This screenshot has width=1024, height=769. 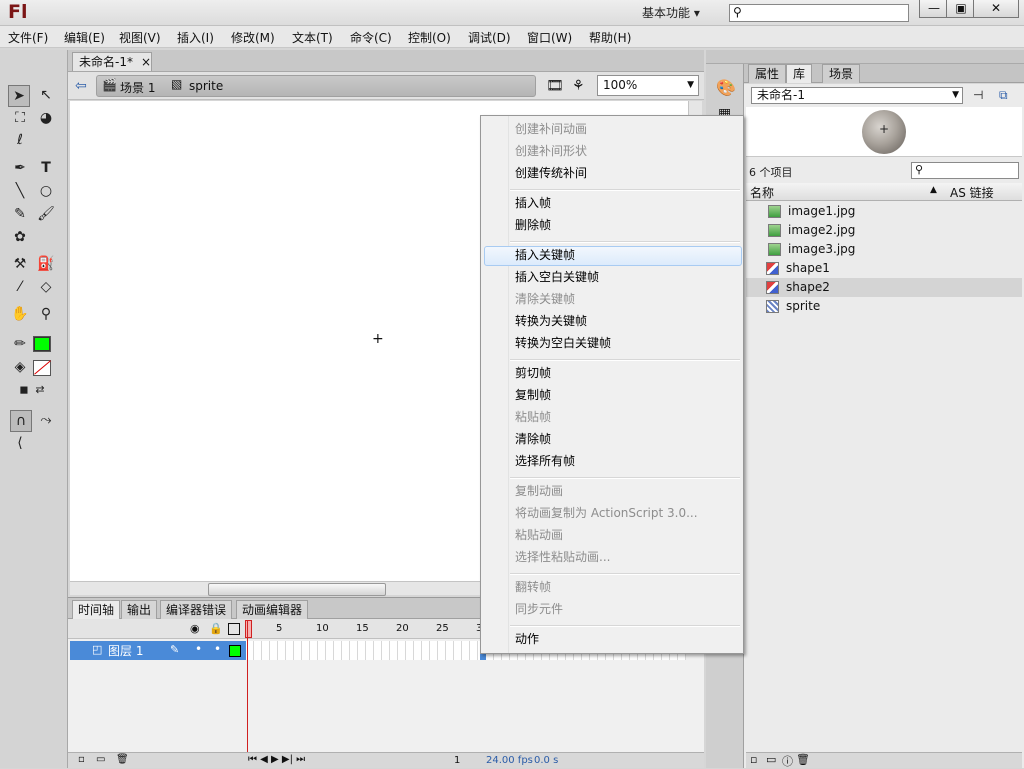 I want to click on deco-tool-icon: ✿, so click(x=20, y=237).